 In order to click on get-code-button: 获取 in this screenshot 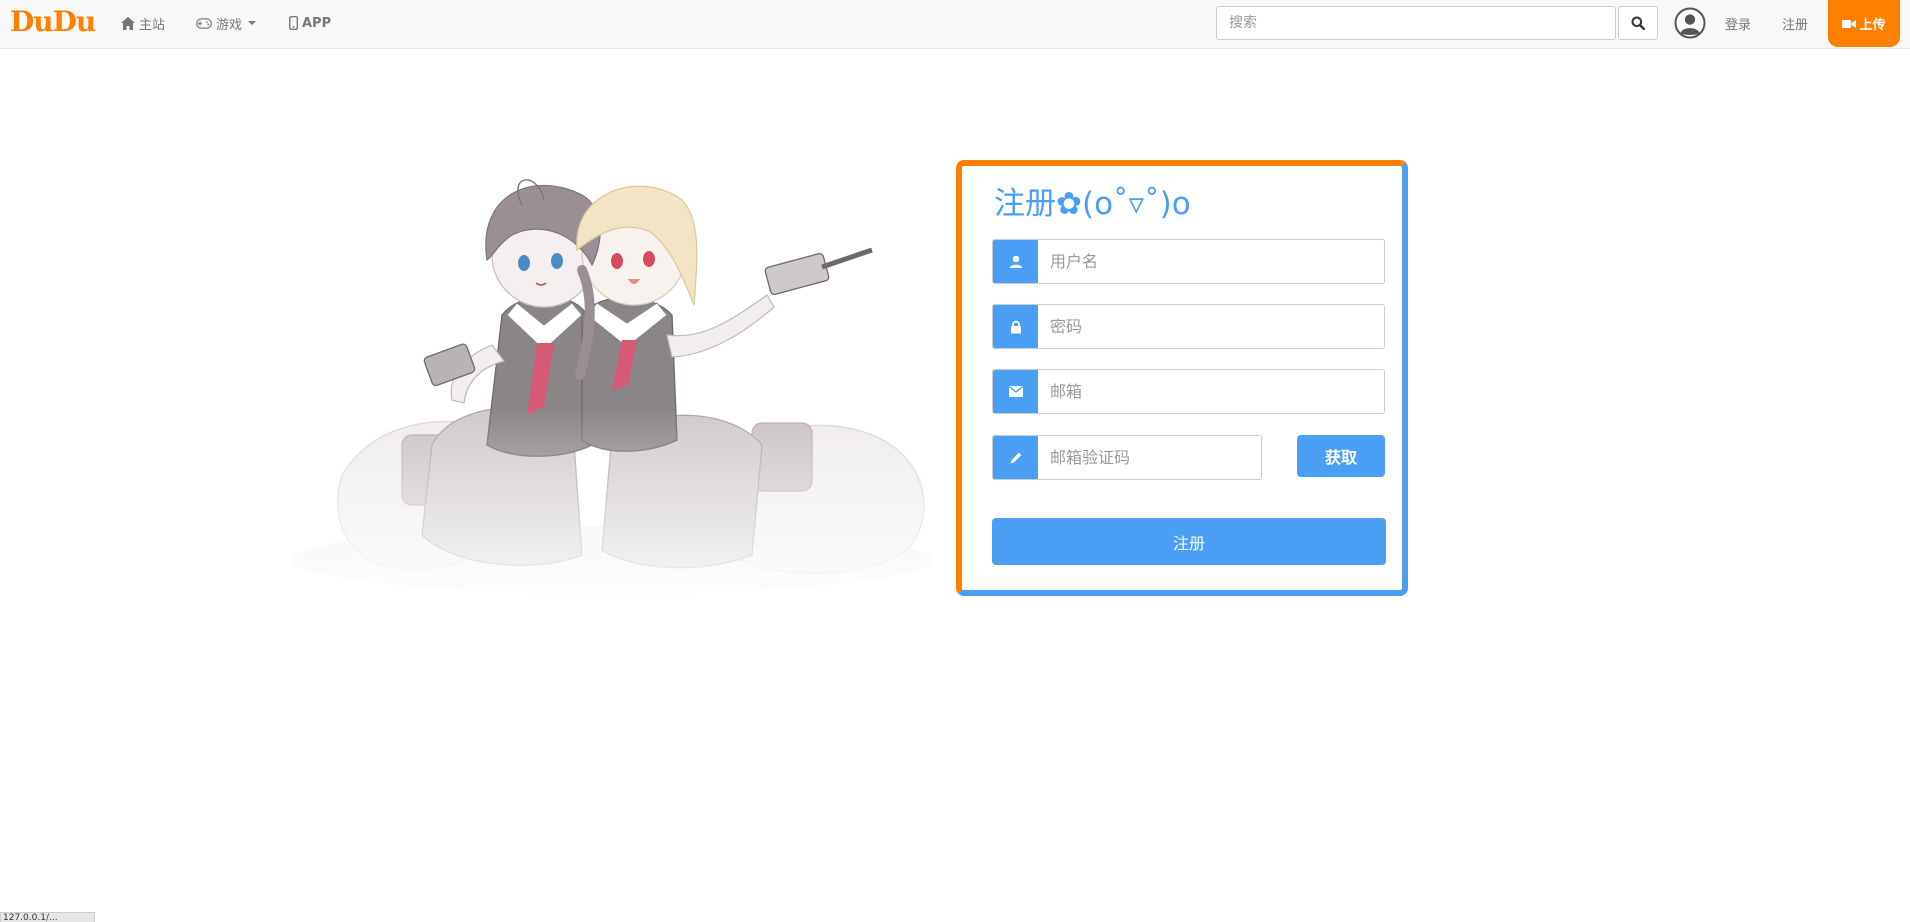, I will do `click(1341, 456)`.